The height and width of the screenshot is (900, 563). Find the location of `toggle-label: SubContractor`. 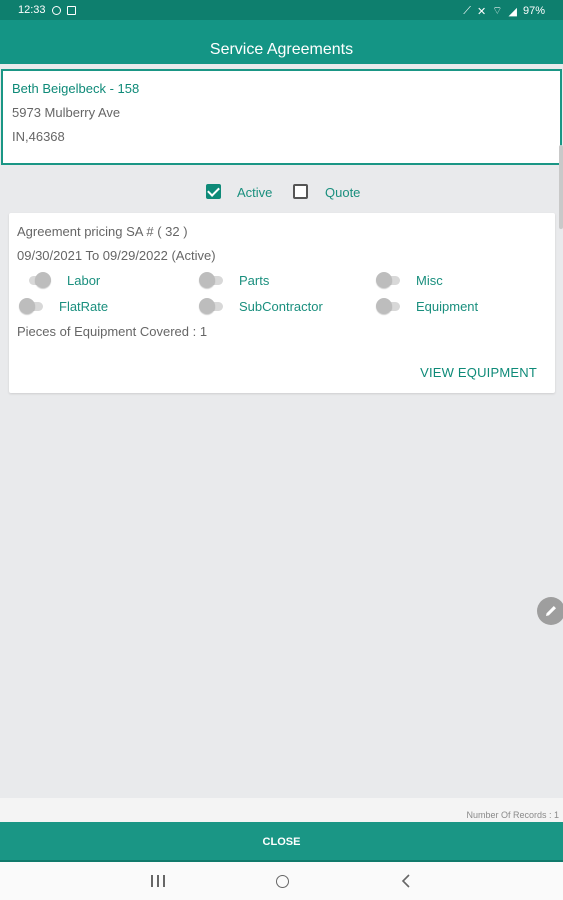

toggle-label: SubContractor is located at coordinates (281, 306).